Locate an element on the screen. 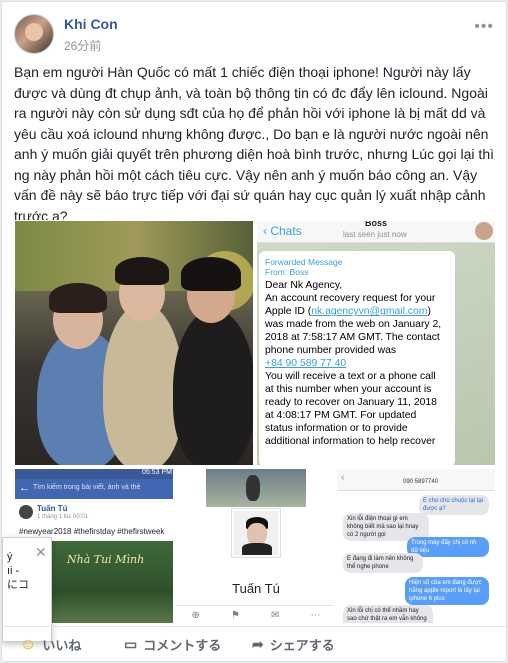  message-line: was made from the web on January 2, is located at coordinates (353, 324).